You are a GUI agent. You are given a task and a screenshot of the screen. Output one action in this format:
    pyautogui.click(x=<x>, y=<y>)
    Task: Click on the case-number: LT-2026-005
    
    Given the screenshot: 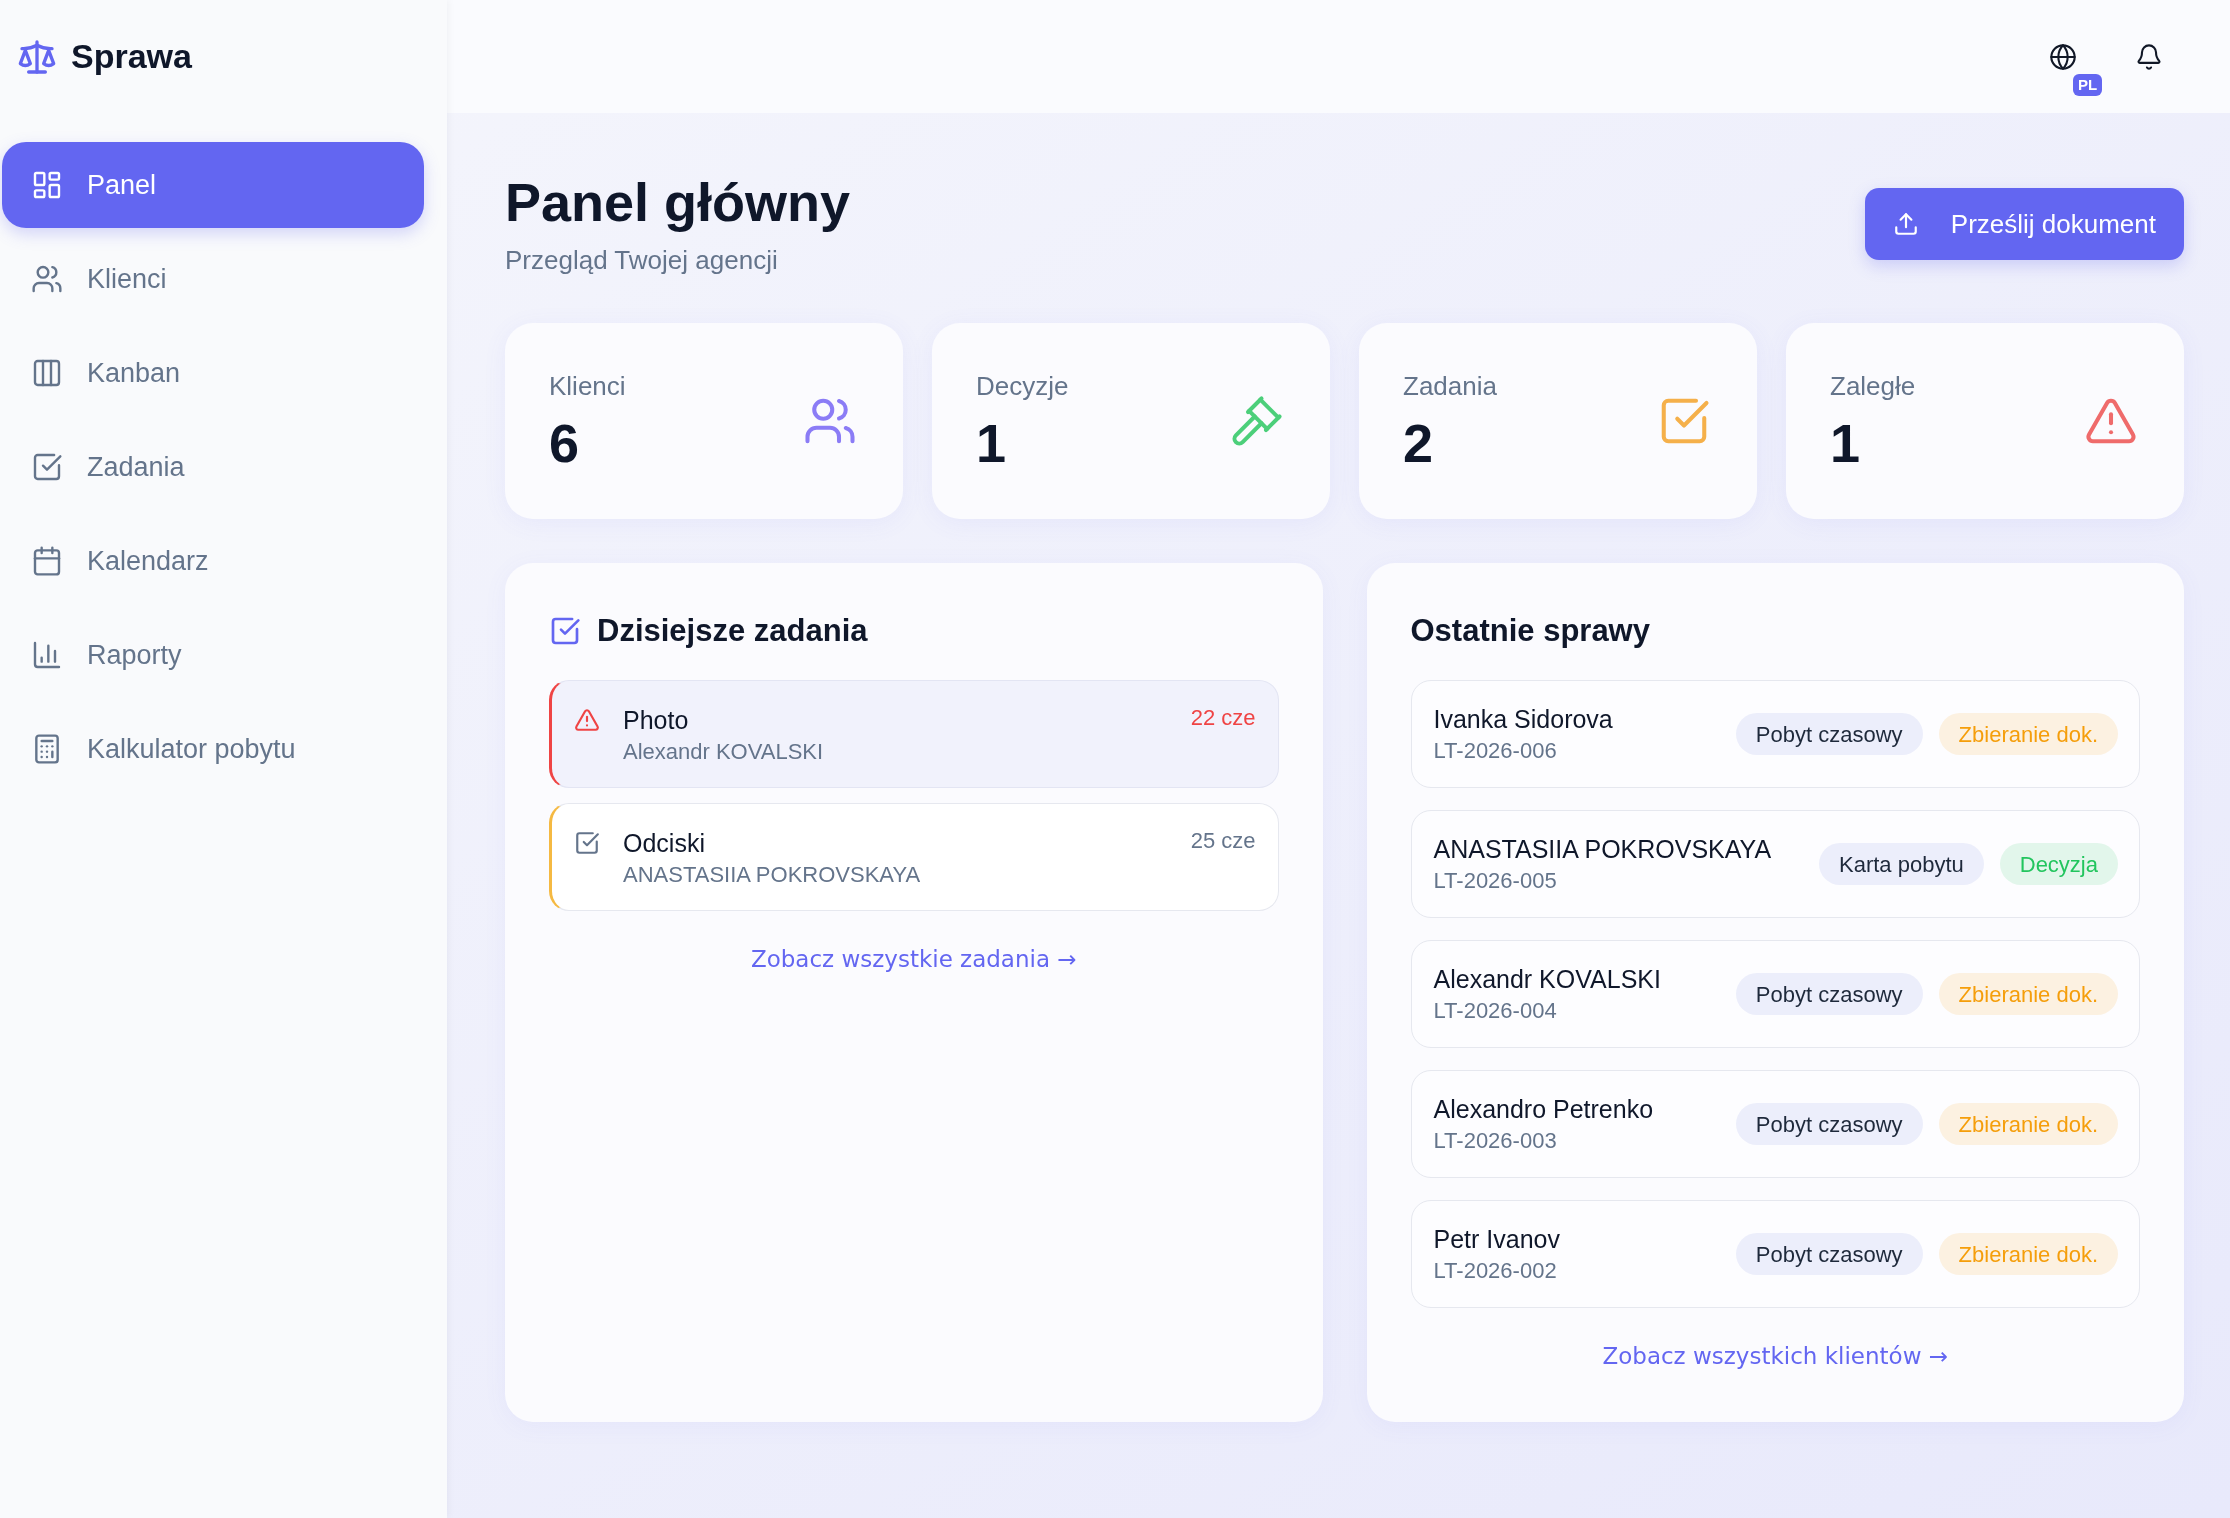 What is the action you would take?
    pyautogui.click(x=1495, y=881)
    